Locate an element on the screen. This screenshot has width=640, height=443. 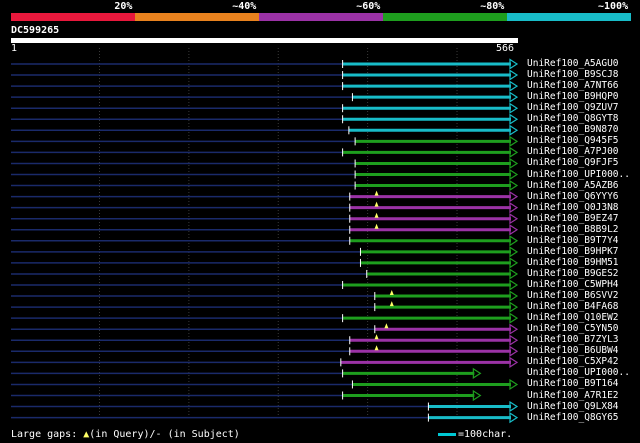
scale-legend: =100char. is located at coordinates (475, 435).